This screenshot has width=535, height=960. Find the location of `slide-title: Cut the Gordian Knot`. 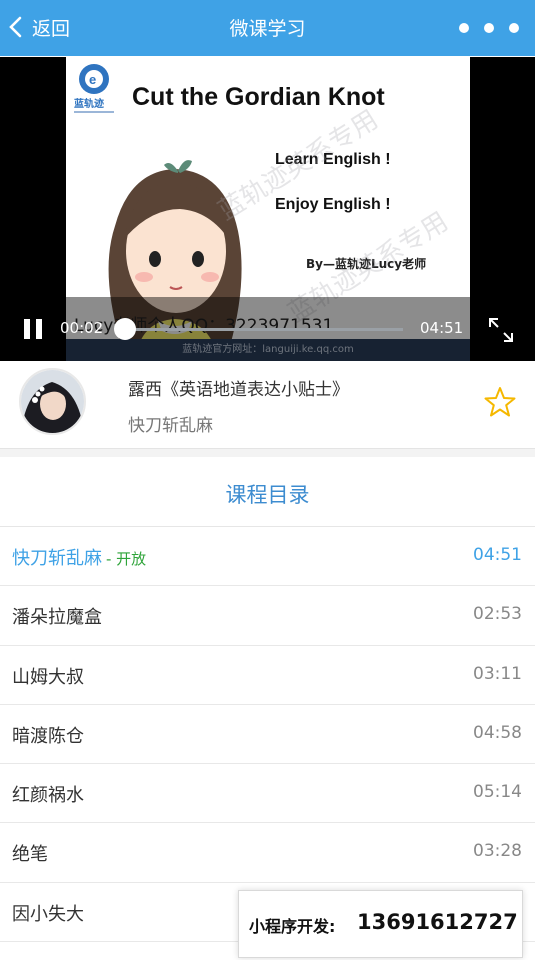

slide-title: Cut the Gordian Knot is located at coordinates (258, 97).